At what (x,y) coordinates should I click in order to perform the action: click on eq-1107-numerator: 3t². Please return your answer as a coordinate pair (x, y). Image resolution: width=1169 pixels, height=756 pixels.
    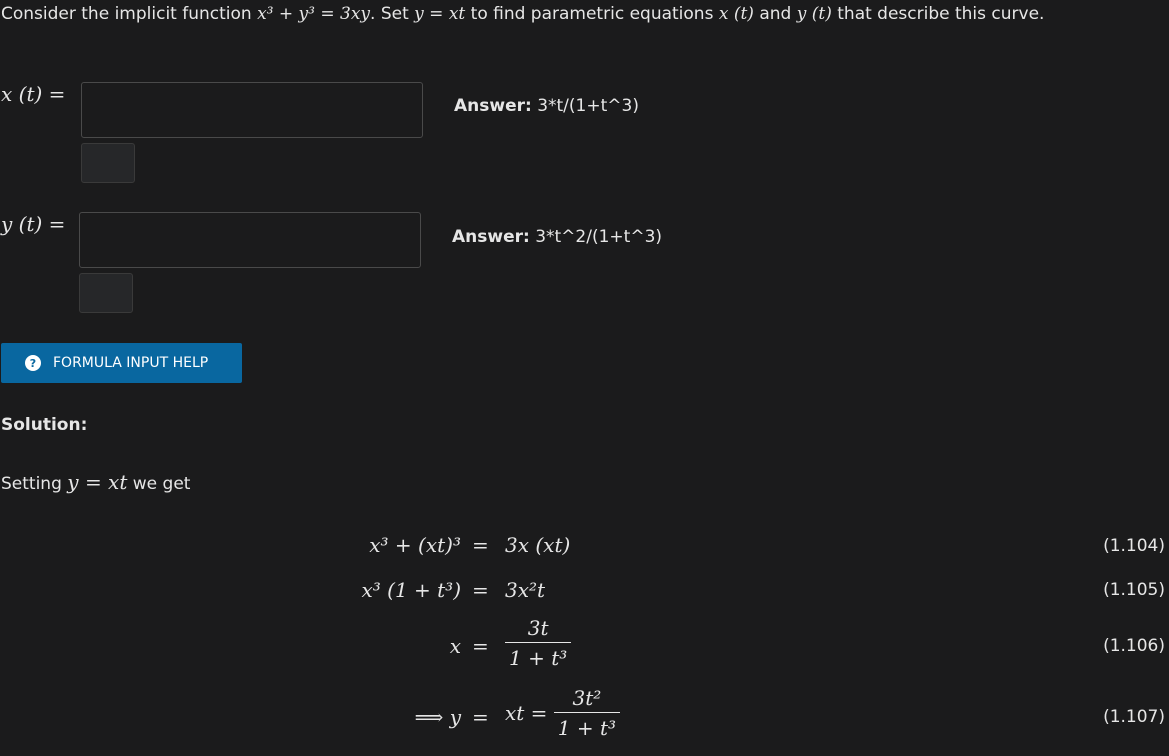
    Looking at the image, I should click on (587, 698).